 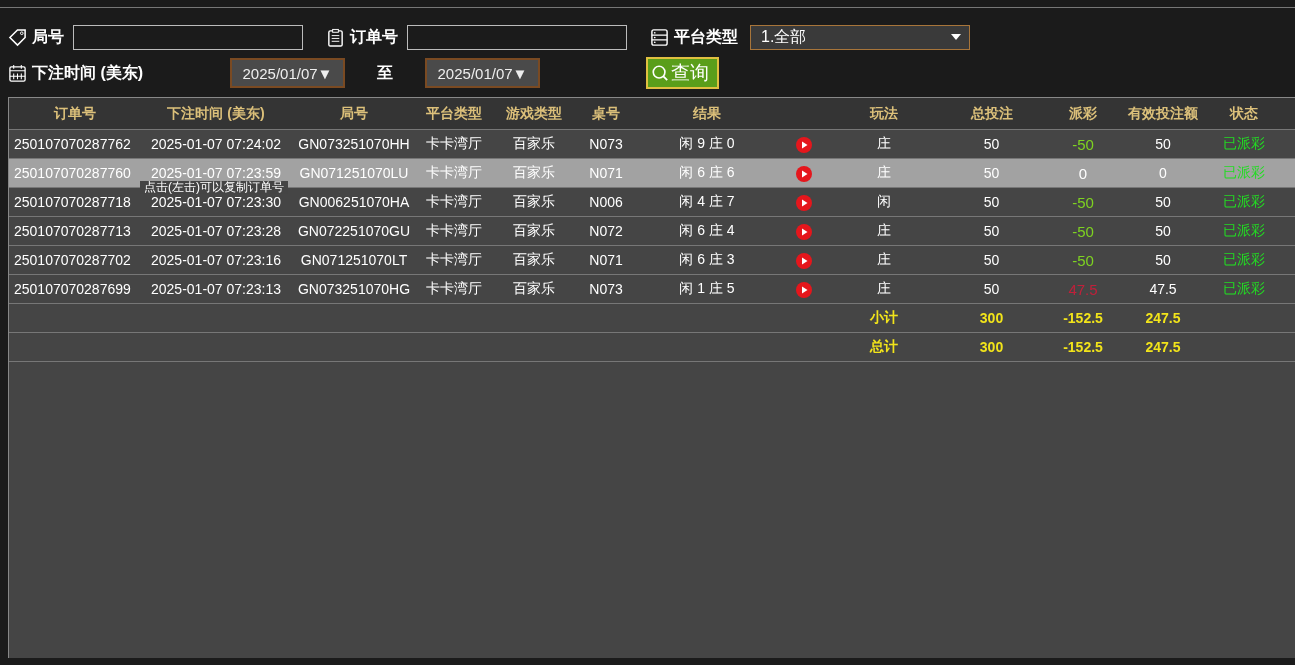 What do you see at coordinates (216, 114) in the screenshot?
I see `column-header: 下注时间 (美东)` at bounding box center [216, 114].